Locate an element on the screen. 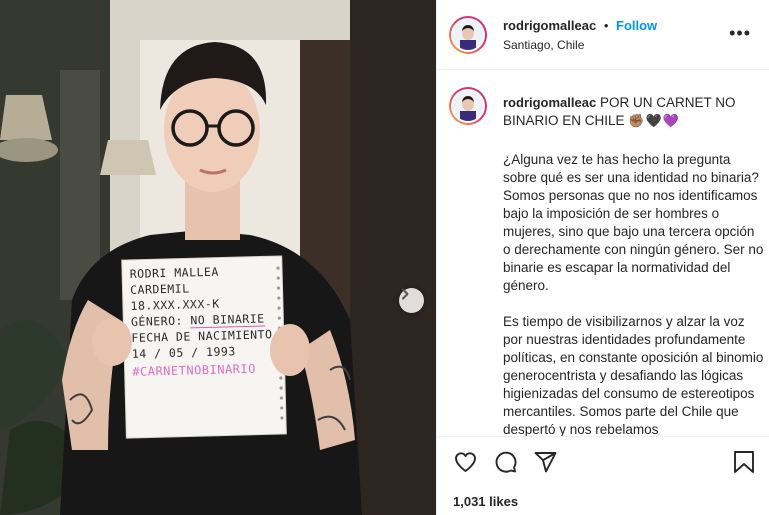  carousel-next-button is located at coordinates (411, 300).